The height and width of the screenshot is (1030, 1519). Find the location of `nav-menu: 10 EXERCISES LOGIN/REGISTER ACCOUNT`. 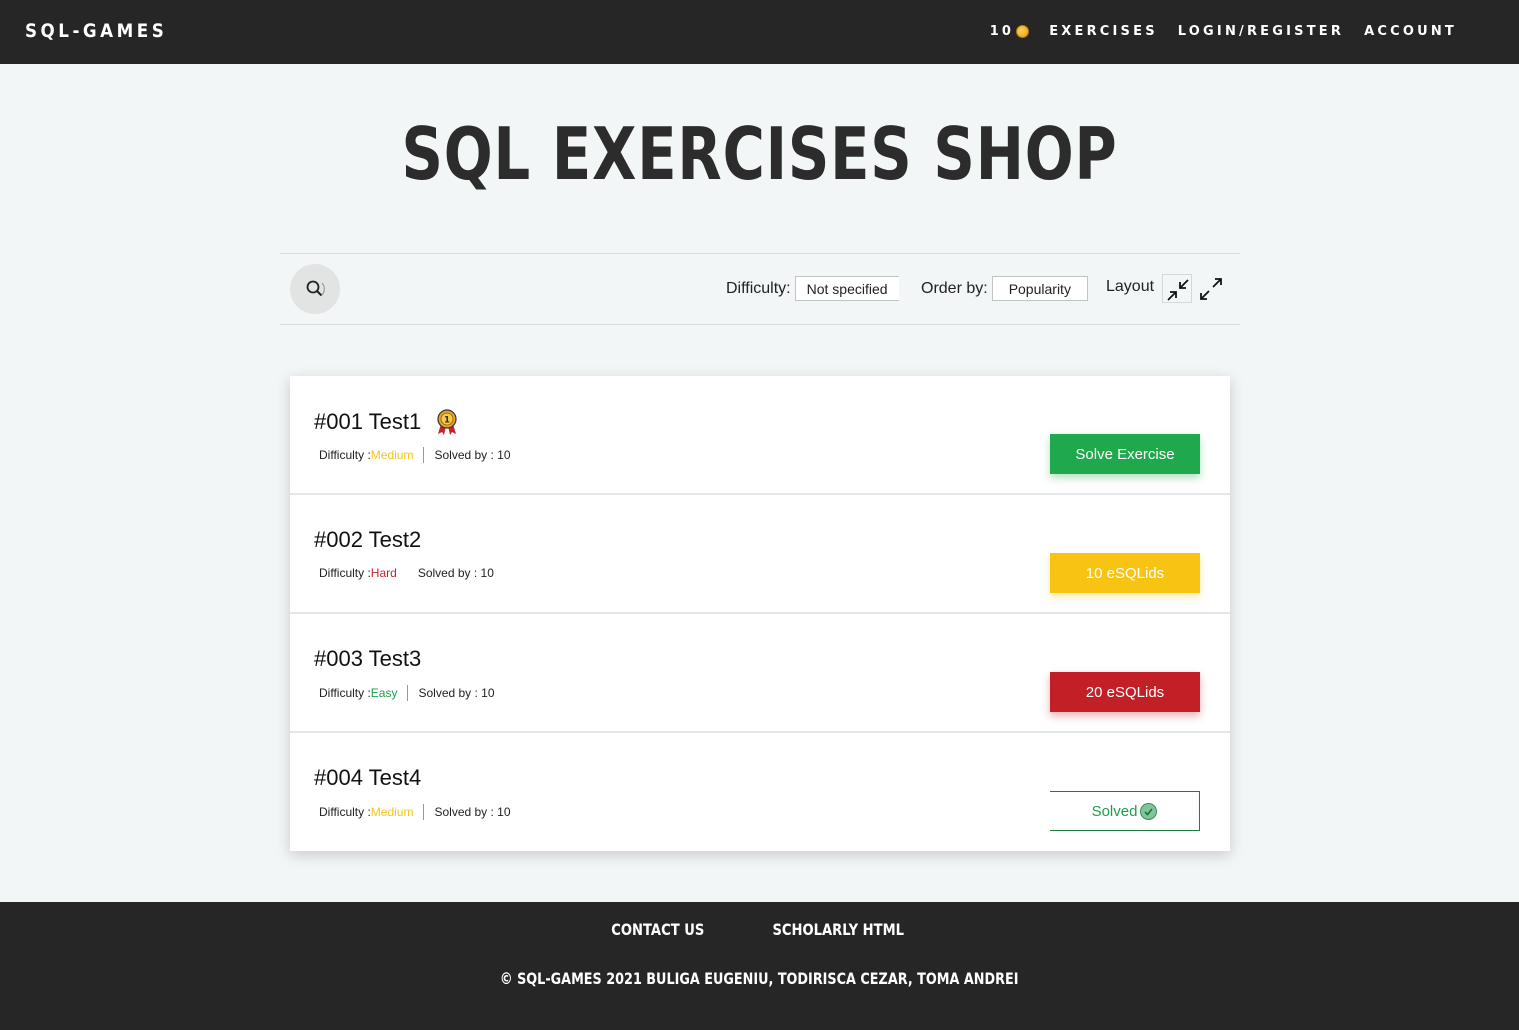

nav-menu: 10 EXERCISES LOGIN/REGISTER ACCOUNT is located at coordinates (1223, 31).